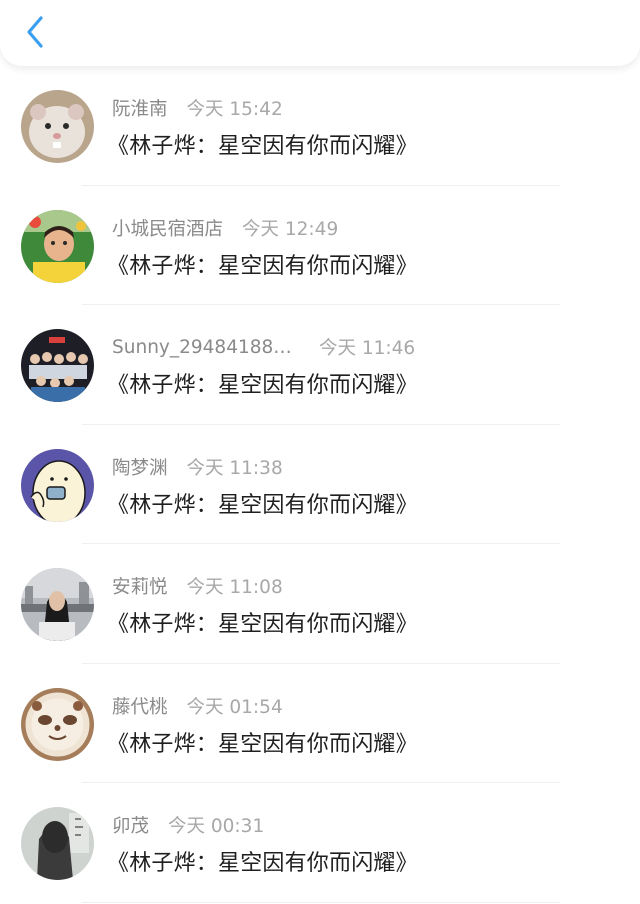 This screenshot has width=640, height=904. I want to click on list-item: 陶梦渊 今天 11:38 《林子烨：星空因有你而闪耀》, so click(320, 484).